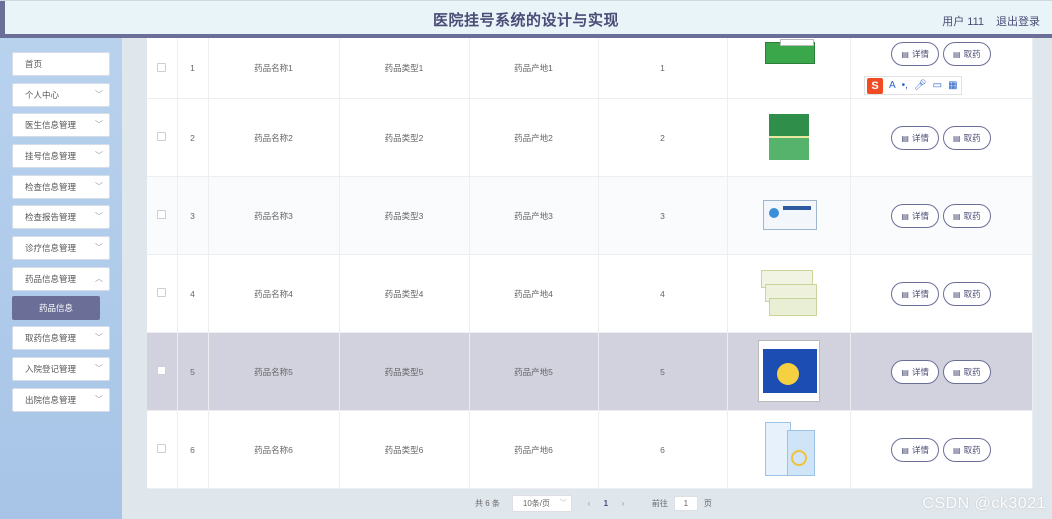  I want to click on sidebar-item-dispense: 取药信息管理 ﹀, so click(61, 338).